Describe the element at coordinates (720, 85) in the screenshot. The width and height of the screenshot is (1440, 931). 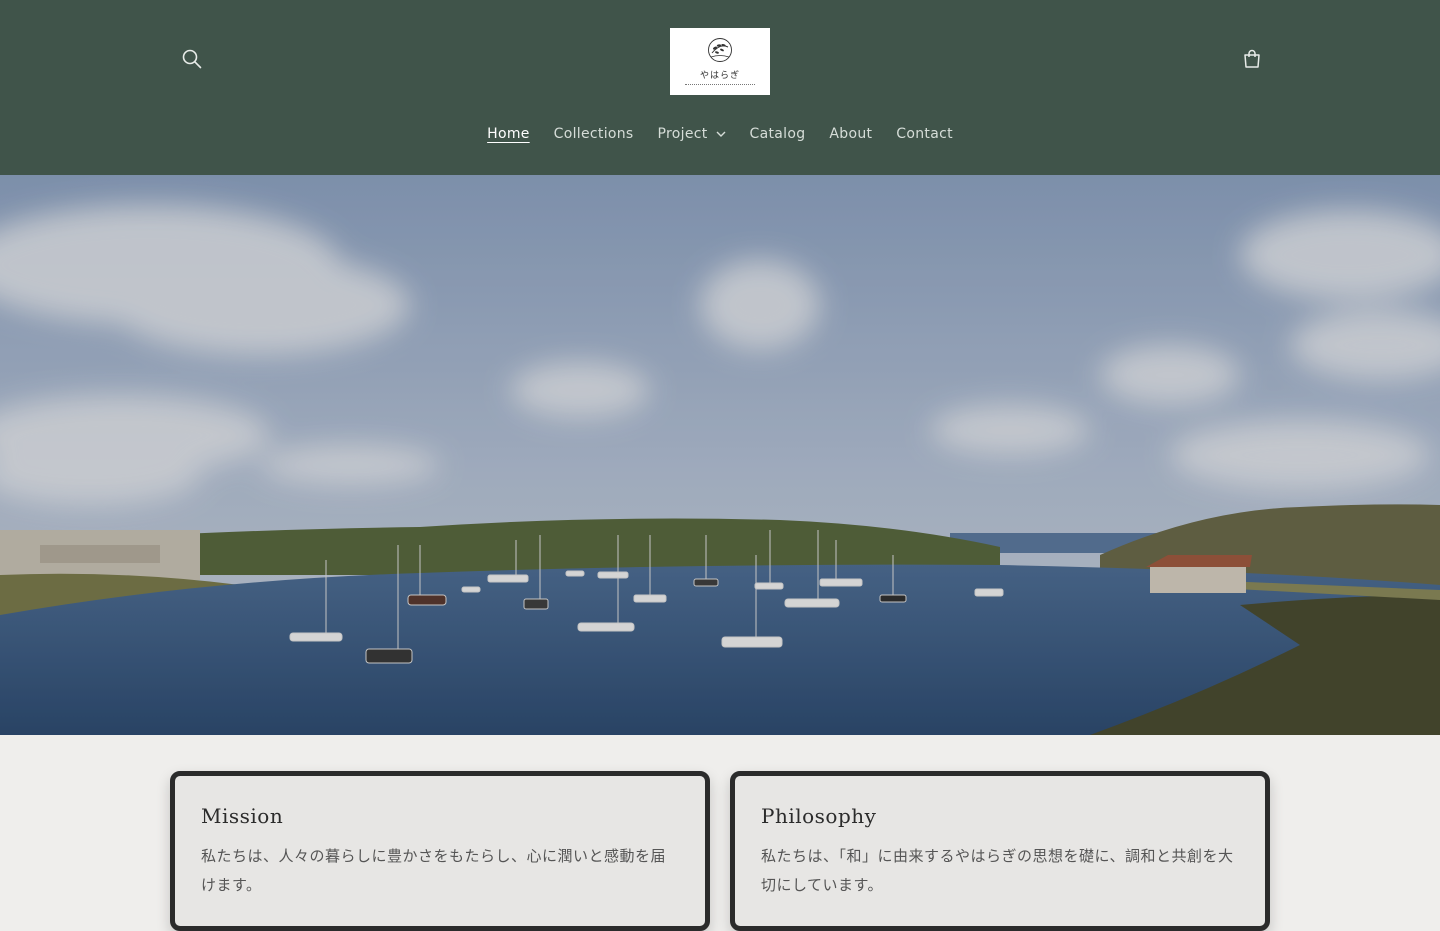
I see `logo-tagline-line` at that location.